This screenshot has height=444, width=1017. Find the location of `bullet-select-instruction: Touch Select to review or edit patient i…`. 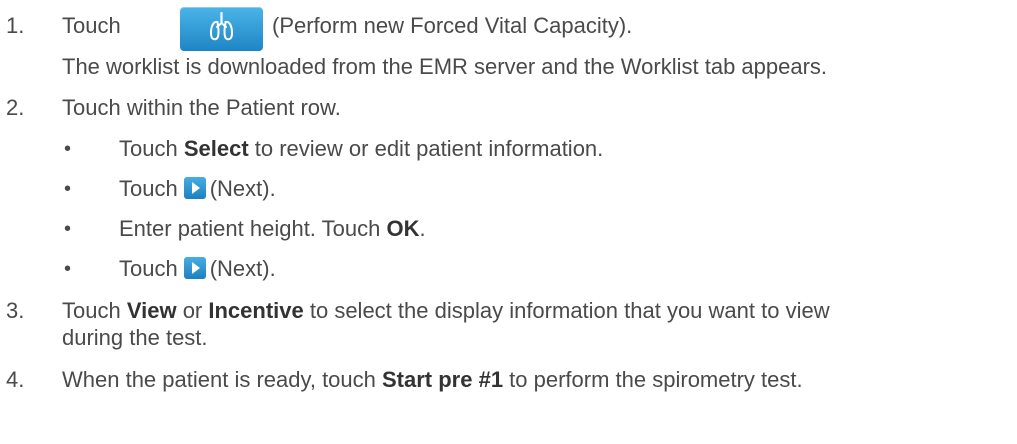

bullet-select-instruction: Touch Select to review or edit patient i… is located at coordinates (361, 148).